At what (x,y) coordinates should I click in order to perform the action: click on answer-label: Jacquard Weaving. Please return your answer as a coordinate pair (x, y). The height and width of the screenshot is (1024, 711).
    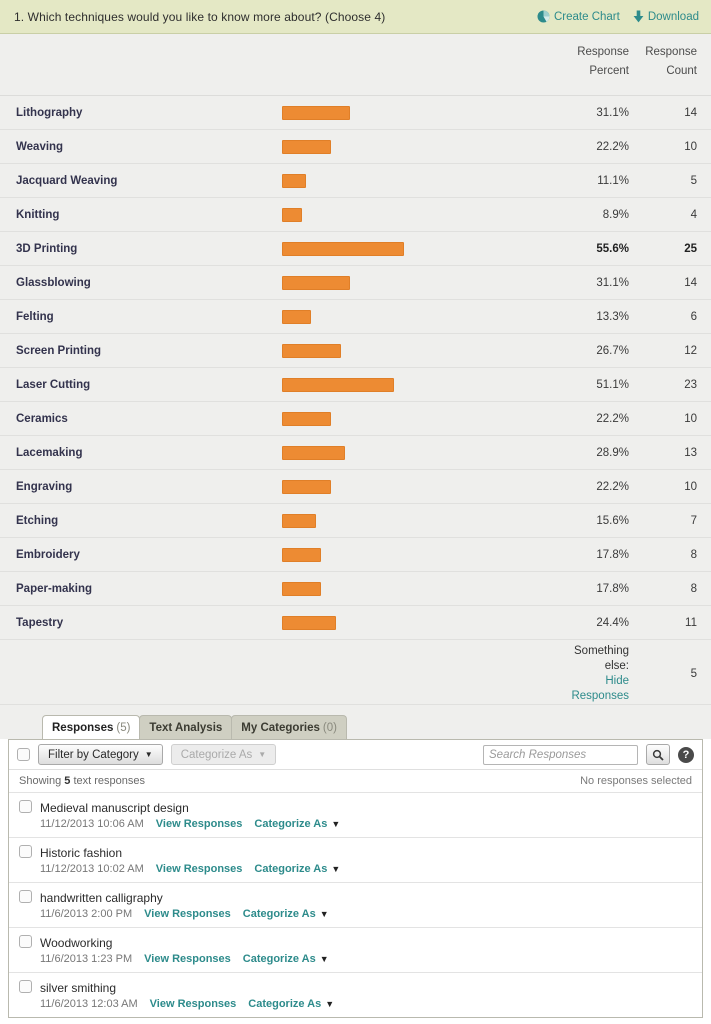
    Looking at the image, I should click on (67, 180).